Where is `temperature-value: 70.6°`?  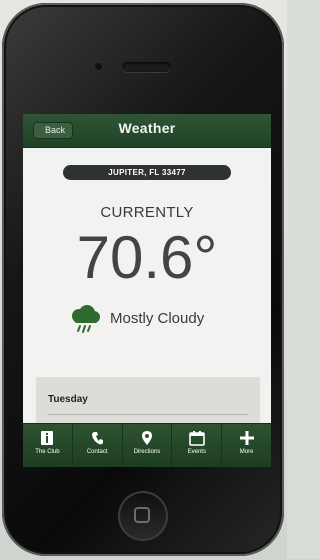
temperature-value: 70.6° is located at coordinates (147, 257).